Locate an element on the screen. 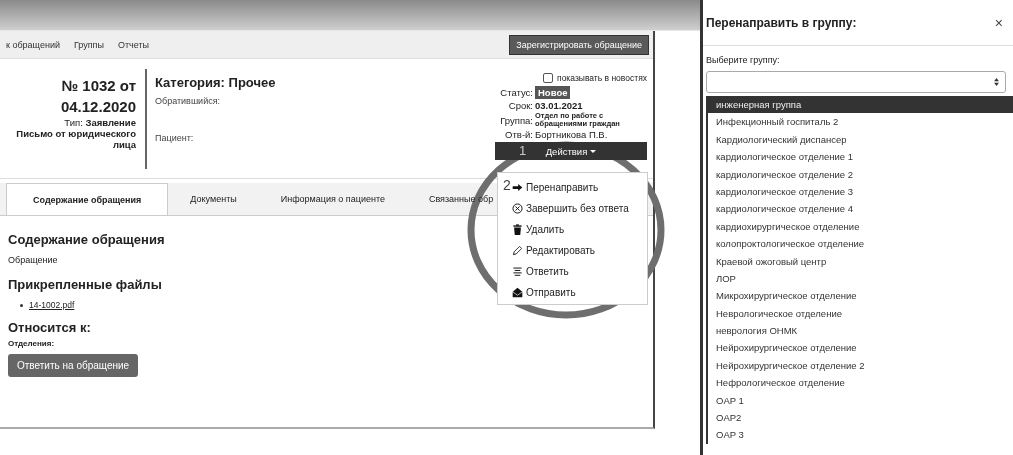  menu-item: Ответить is located at coordinates (547, 271).